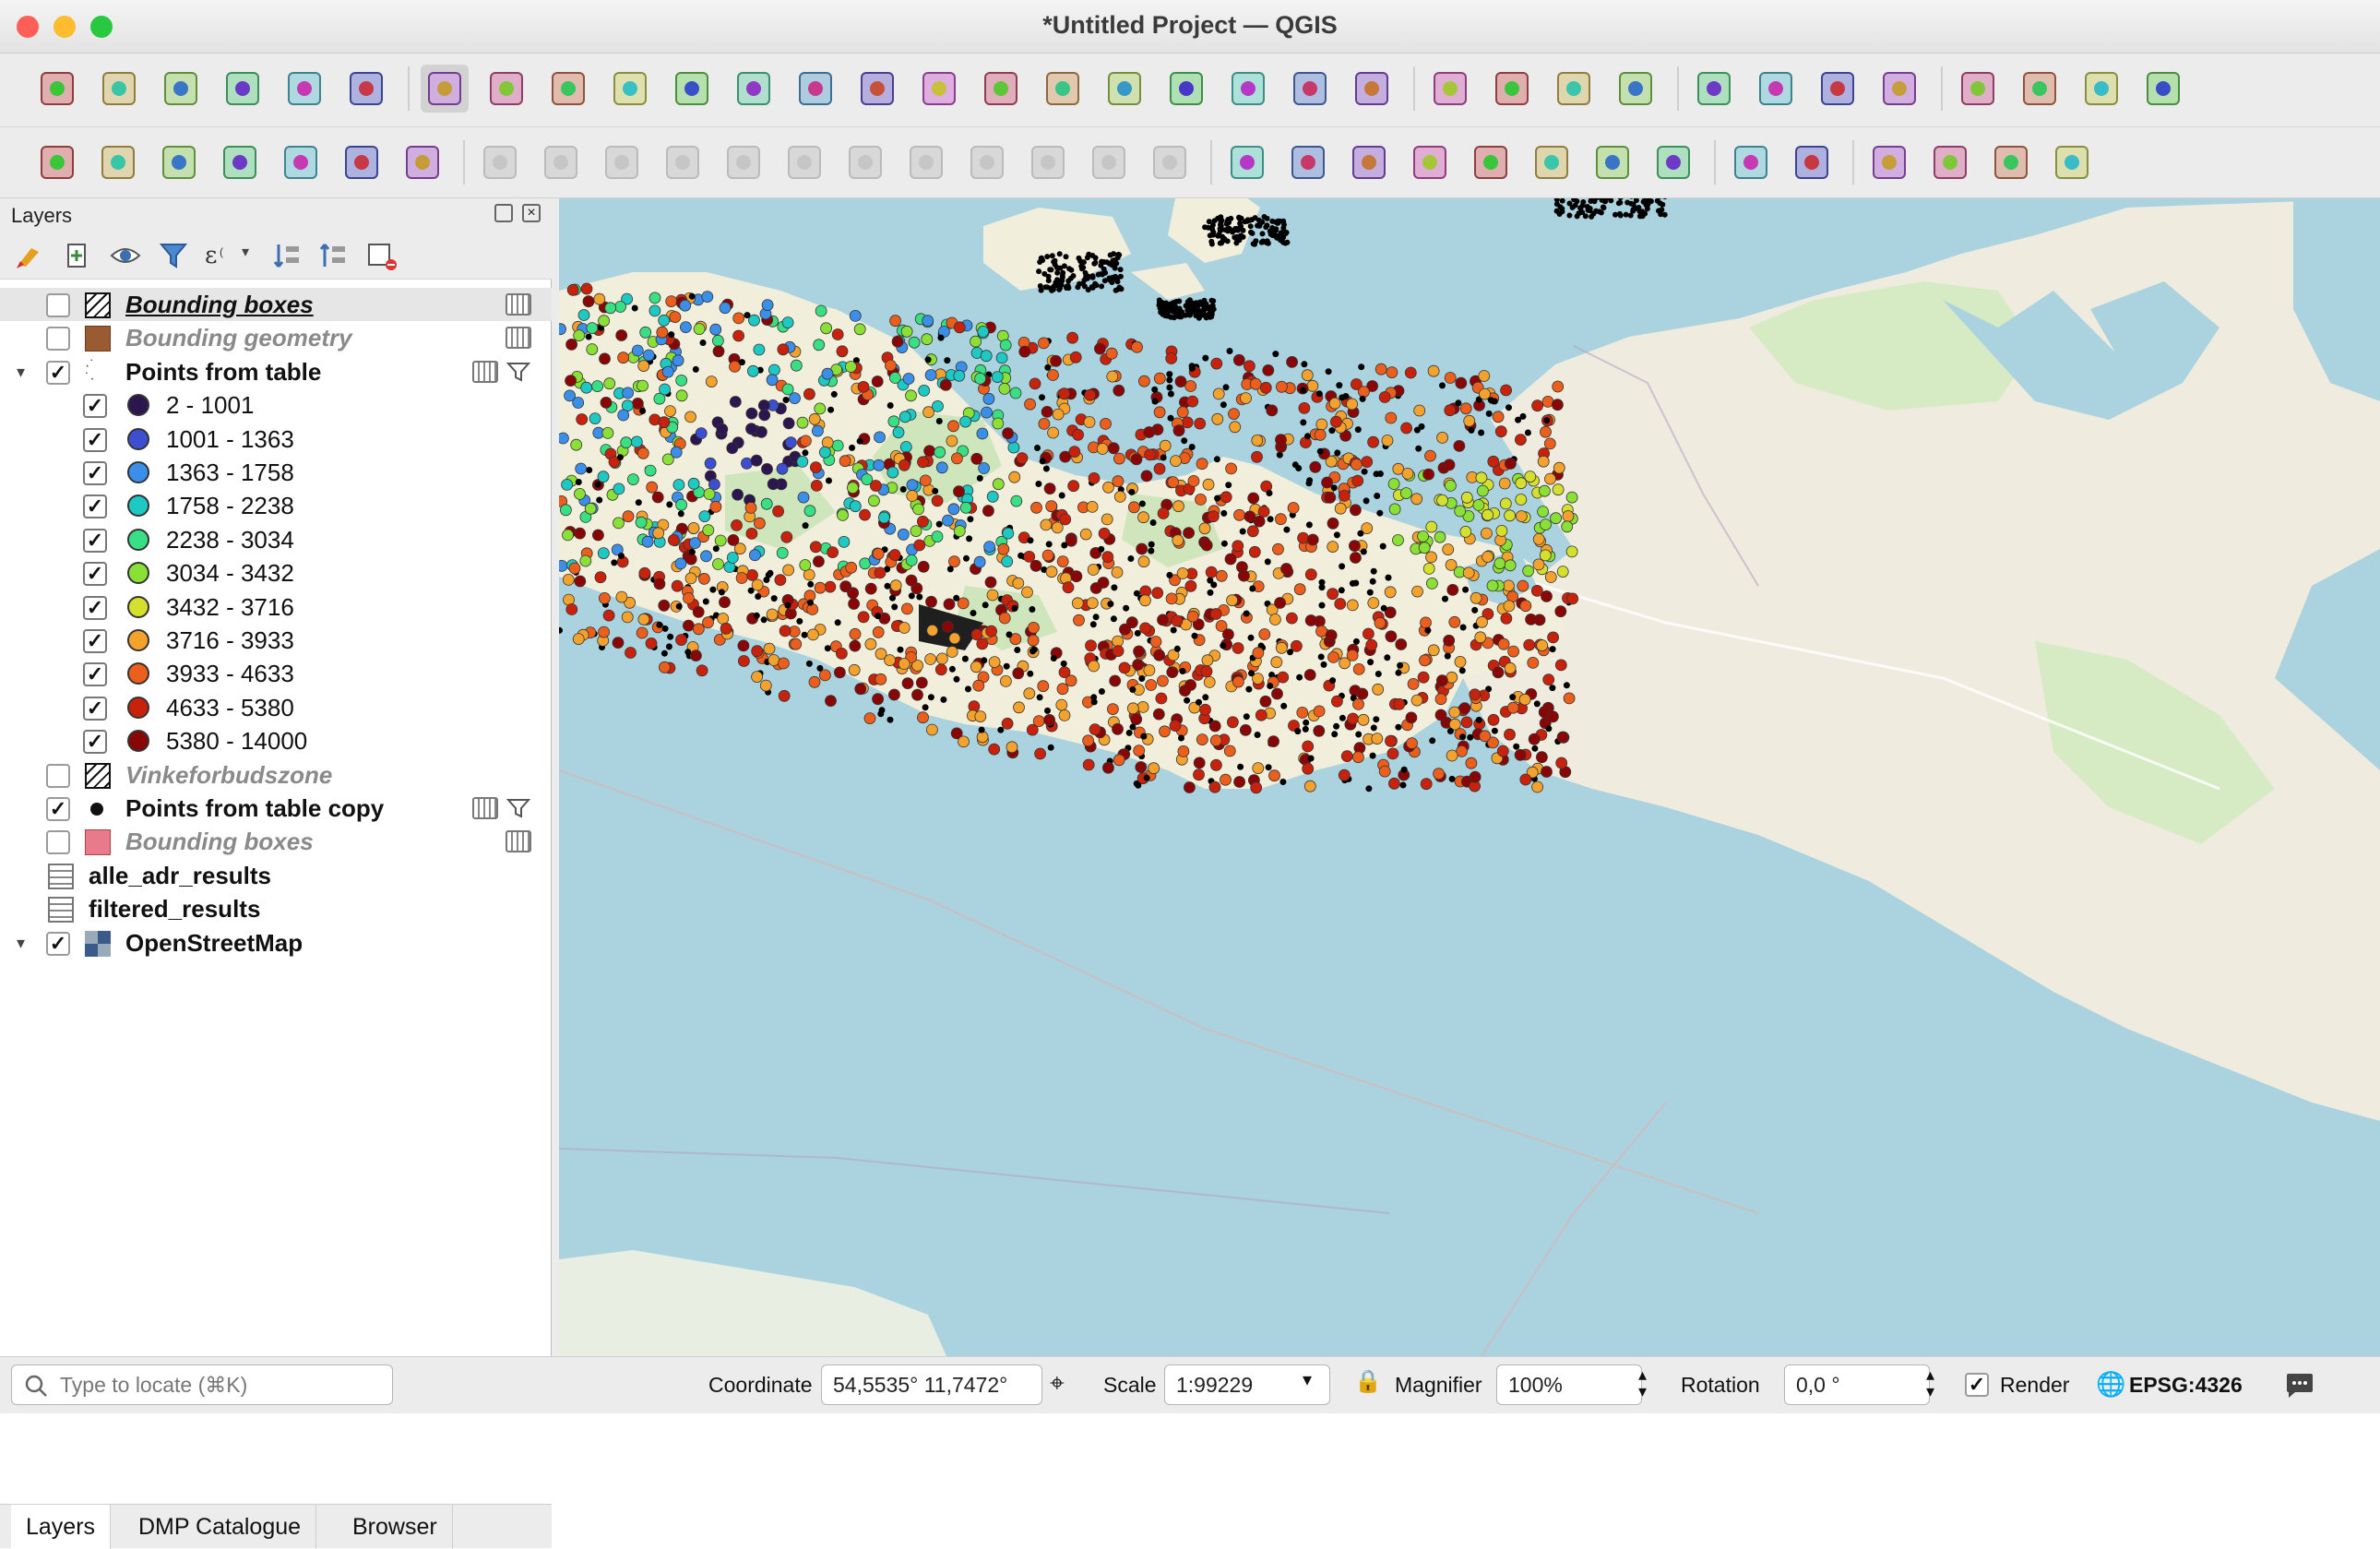  What do you see at coordinates (1612, 162) in the screenshot?
I see `label-rotate-icon` at bounding box center [1612, 162].